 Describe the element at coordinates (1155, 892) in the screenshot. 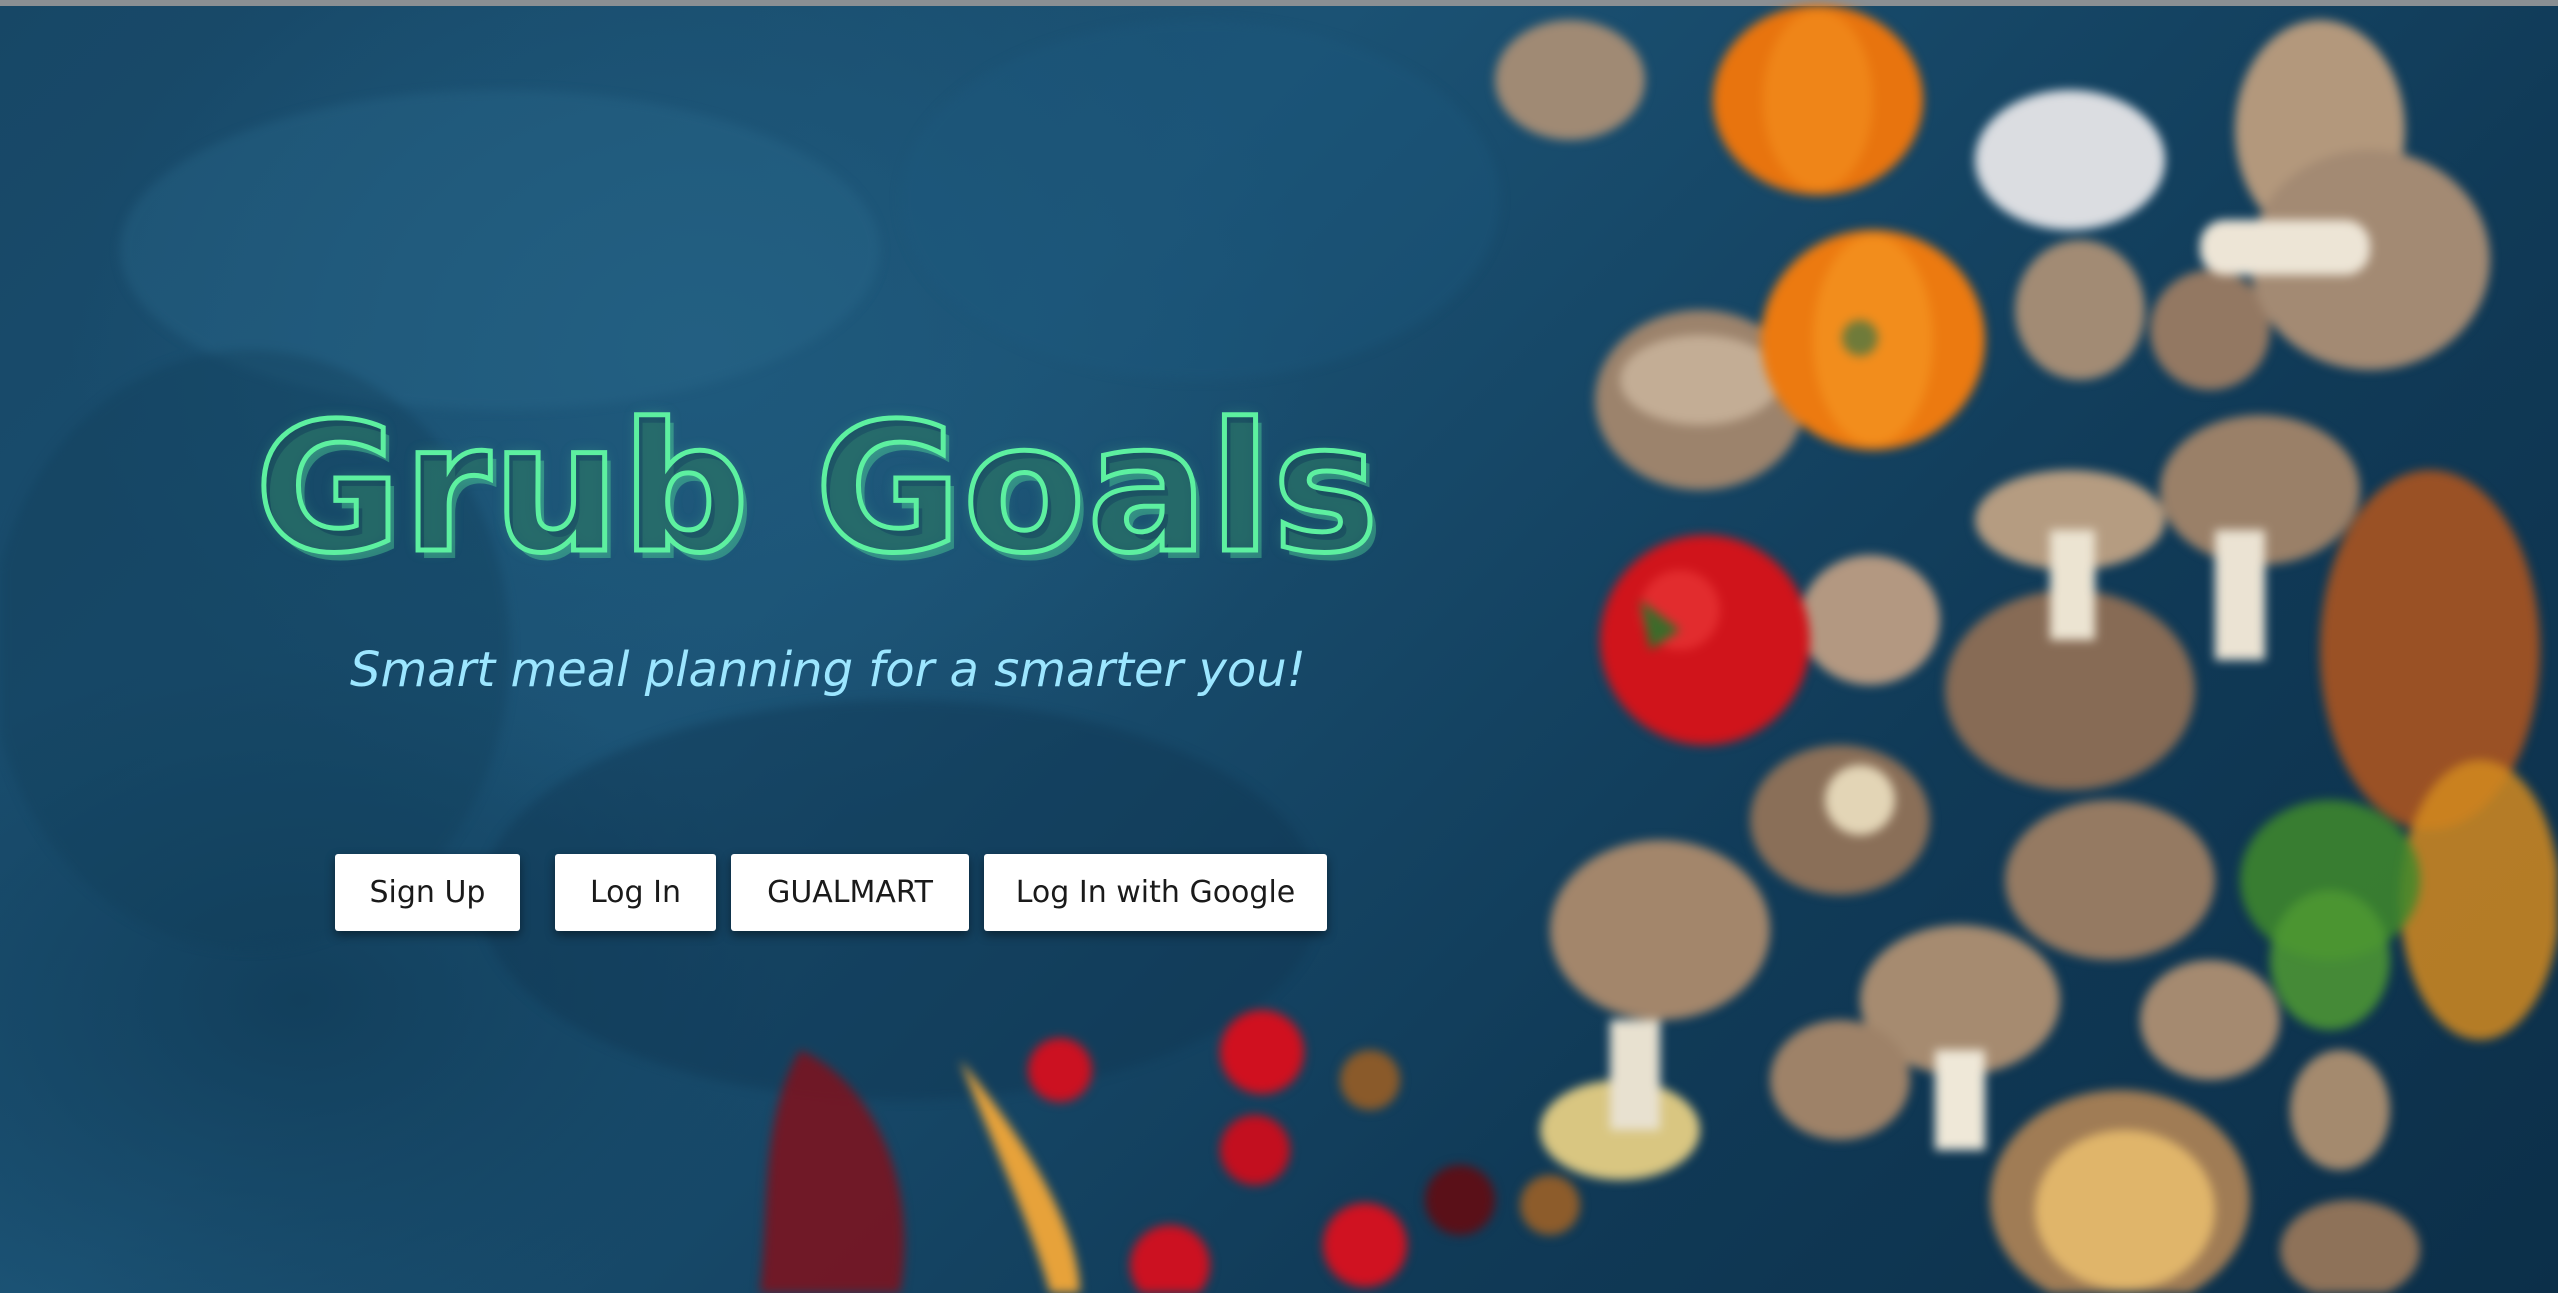

I see `log-in-with-google-button: Log In with Google` at that location.